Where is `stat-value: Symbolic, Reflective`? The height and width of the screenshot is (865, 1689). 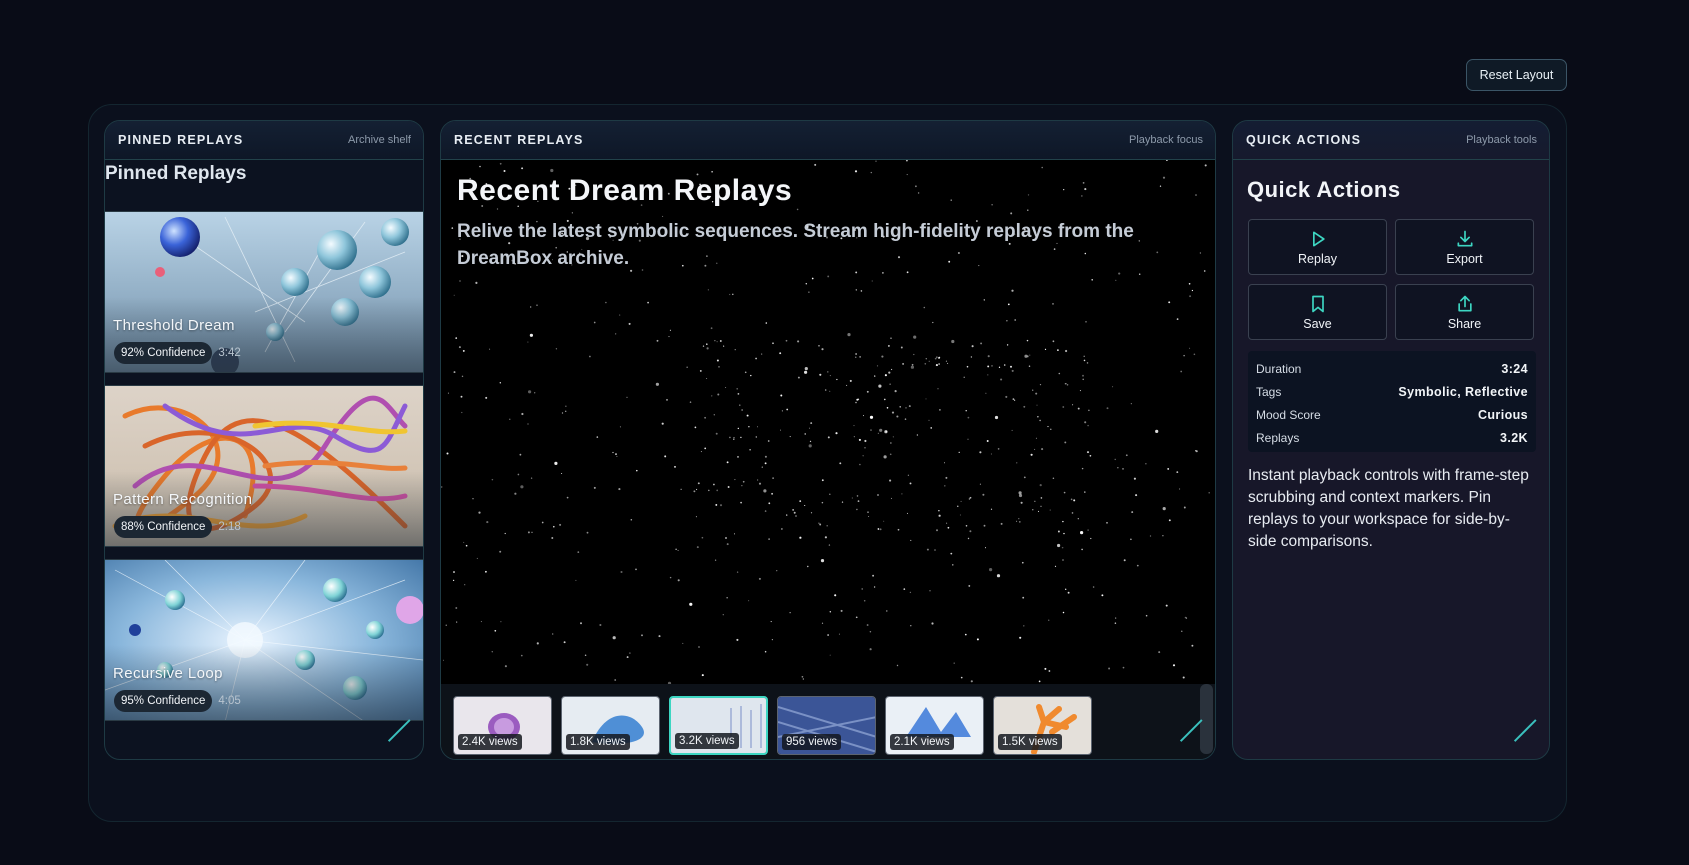 stat-value: Symbolic, Reflective is located at coordinates (1463, 391).